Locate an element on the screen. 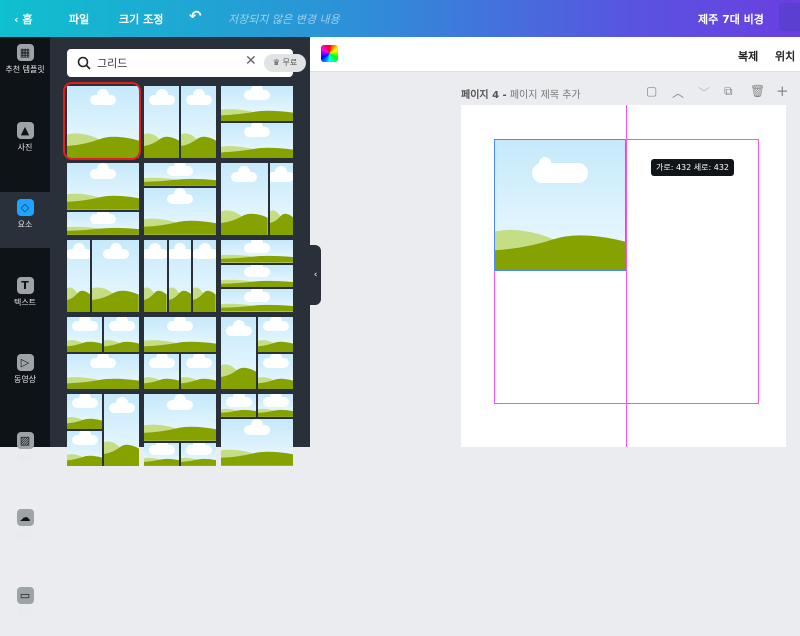 The height and width of the screenshot is (636, 800). sidebar-item-label: 동영상 is located at coordinates (25, 379).